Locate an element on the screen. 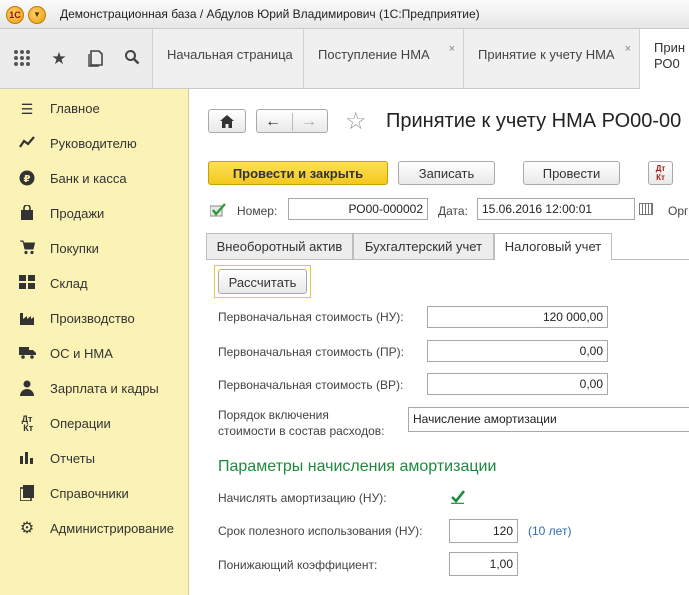 The image size is (689, 595). tab-nma-acceptance: Принятие к учету НМА × is located at coordinates (552, 58).